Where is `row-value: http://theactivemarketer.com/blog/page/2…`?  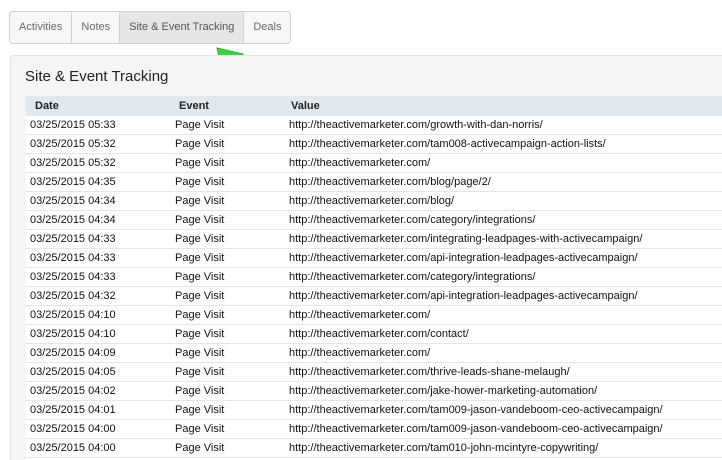
row-value: http://theactivemarketer.com/blog/page/2… is located at coordinates (505, 182).